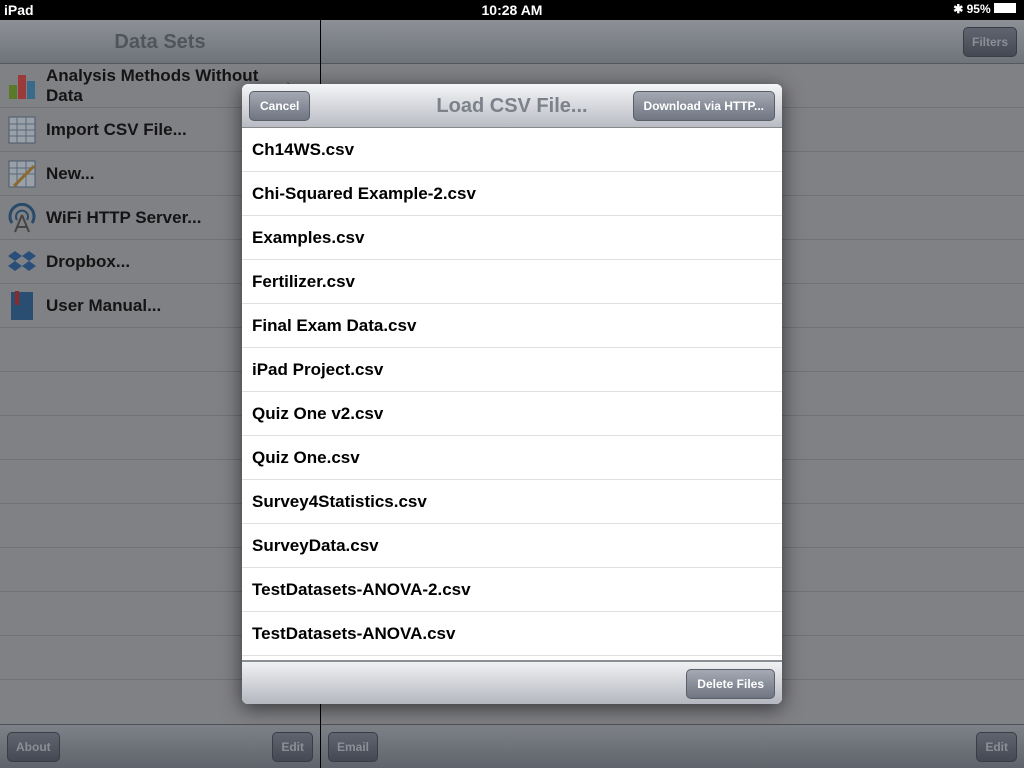  What do you see at coordinates (1005, 8) in the screenshot?
I see `battery-icon` at bounding box center [1005, 8].